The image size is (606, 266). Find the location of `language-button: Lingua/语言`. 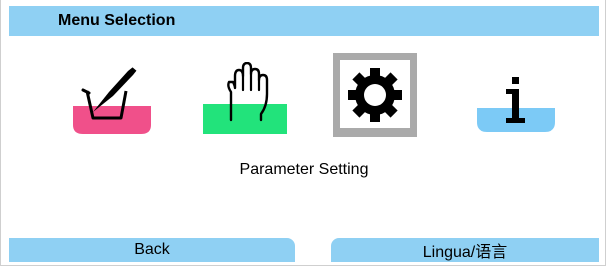

language-button: Lingua/语言 is located at coordinates (465, 250).